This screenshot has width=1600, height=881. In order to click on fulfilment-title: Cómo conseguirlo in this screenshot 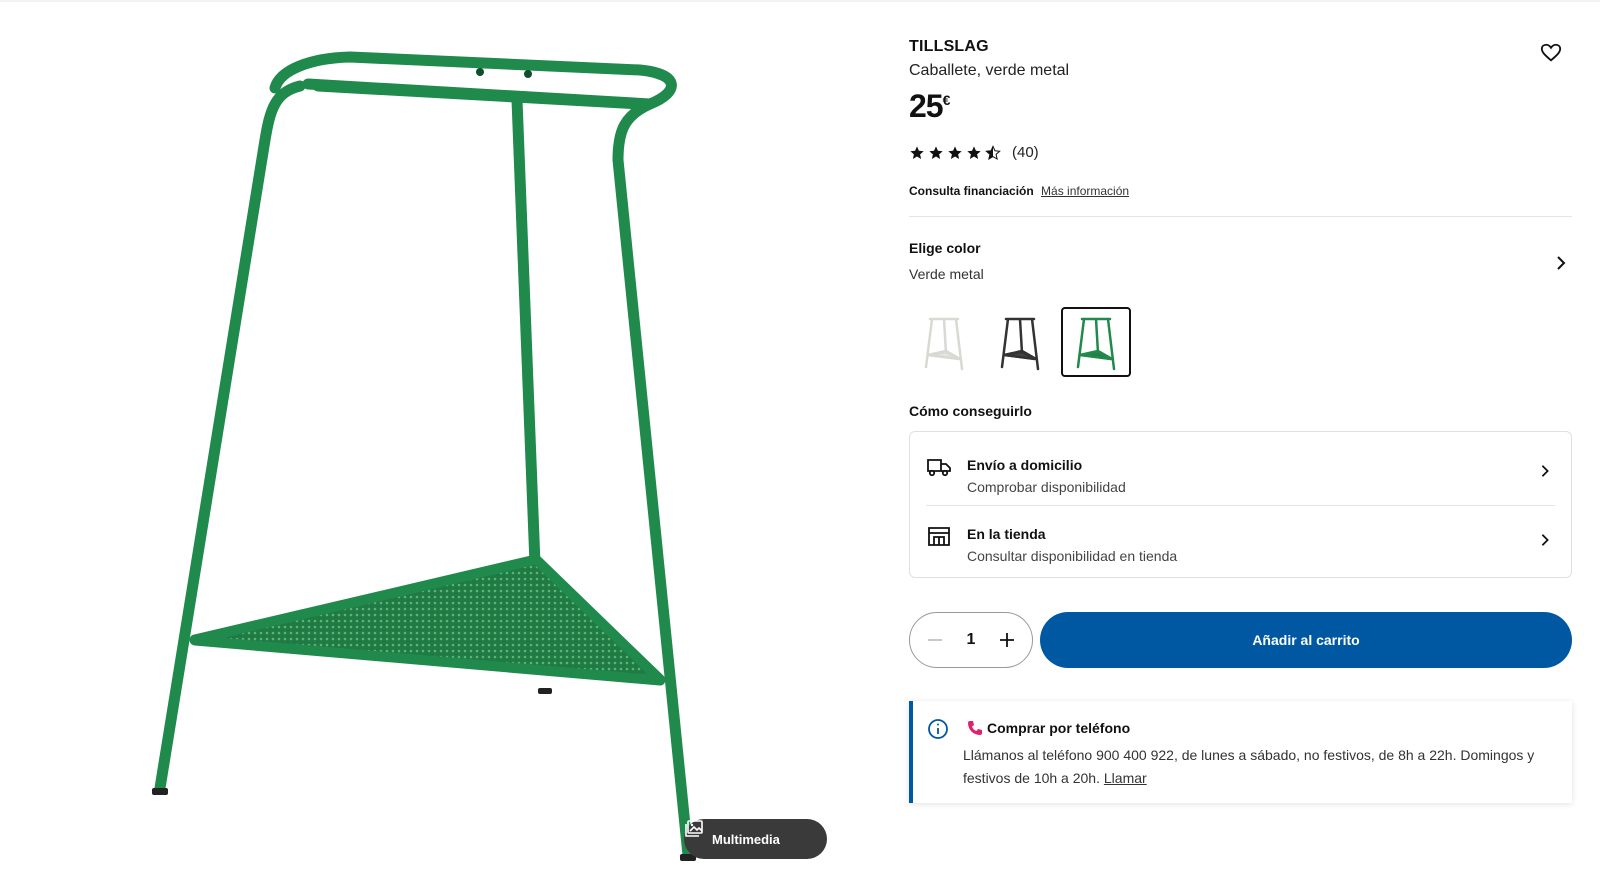, I will do `click(970, 411)`.